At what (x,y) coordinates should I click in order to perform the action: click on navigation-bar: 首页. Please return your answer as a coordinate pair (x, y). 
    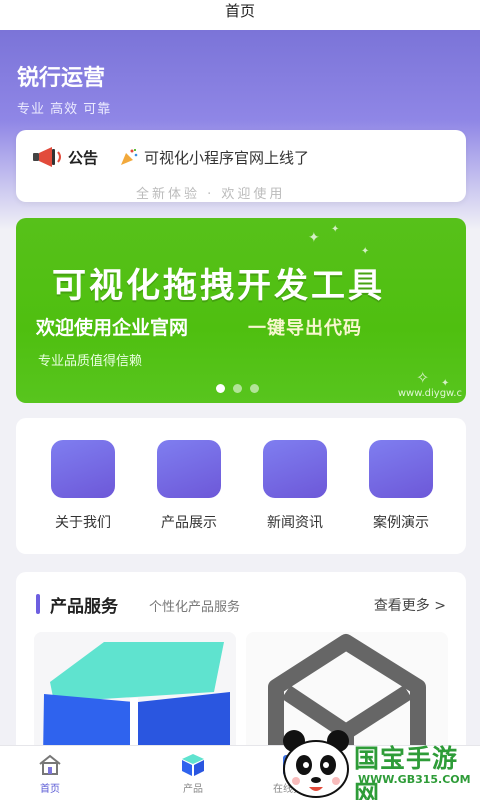
    Looking at the image, I should click on (240, 15).